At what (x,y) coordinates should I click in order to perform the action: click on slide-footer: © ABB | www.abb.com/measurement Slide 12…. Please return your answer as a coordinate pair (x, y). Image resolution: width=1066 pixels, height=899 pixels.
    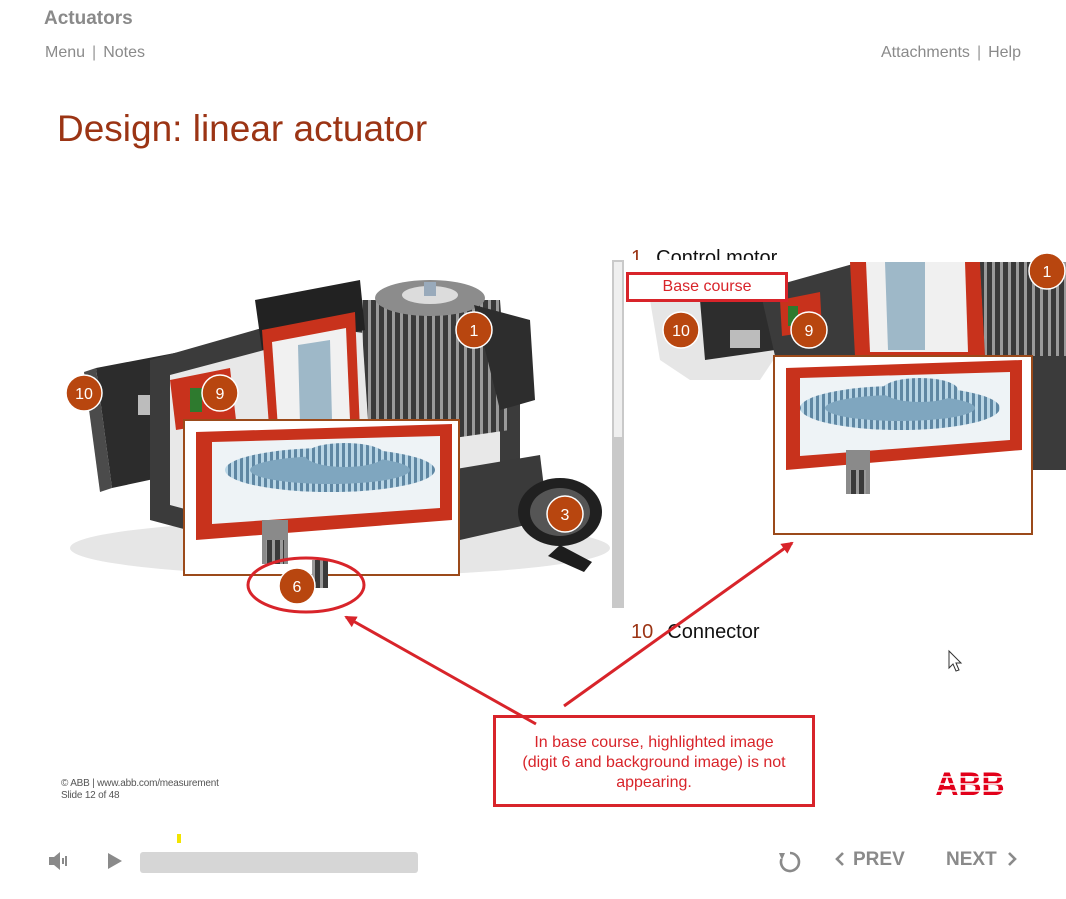
    Looking at the image, I should click on (140, 790).